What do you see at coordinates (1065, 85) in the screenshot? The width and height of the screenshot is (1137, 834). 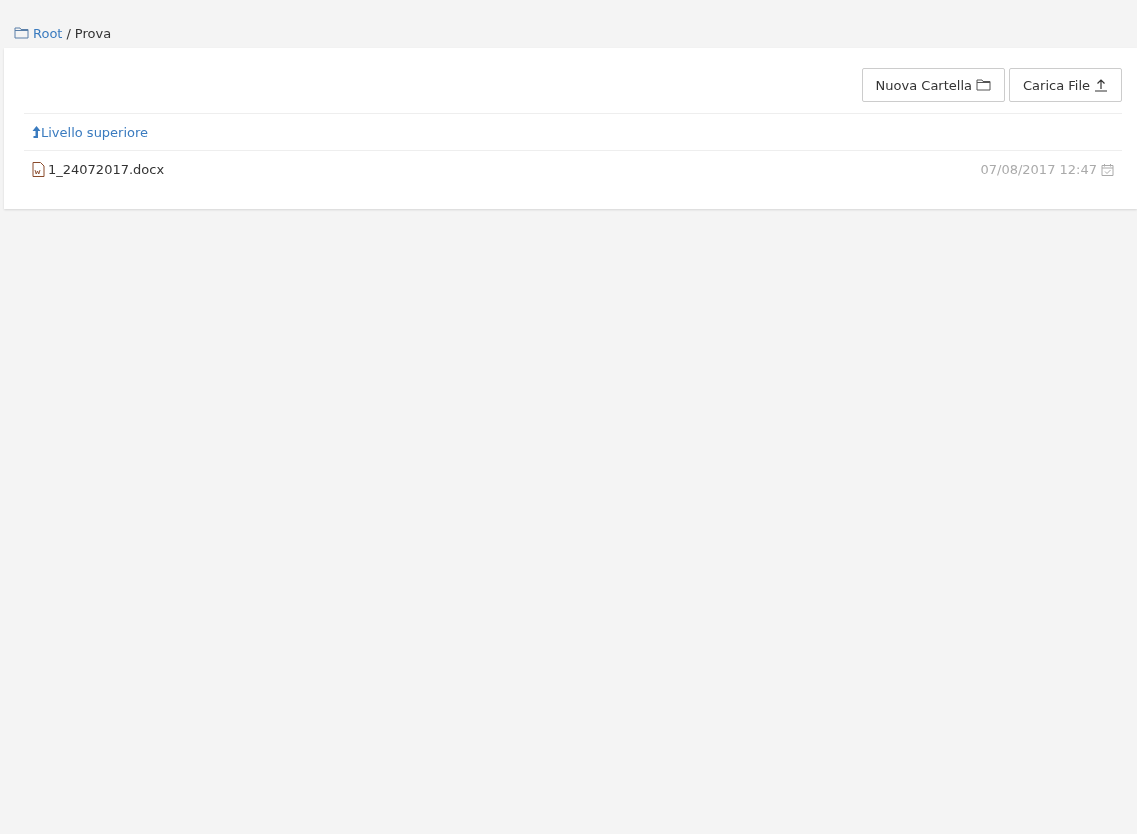 I see `upload-button: Carica File` at bounding box center [1065, 85].